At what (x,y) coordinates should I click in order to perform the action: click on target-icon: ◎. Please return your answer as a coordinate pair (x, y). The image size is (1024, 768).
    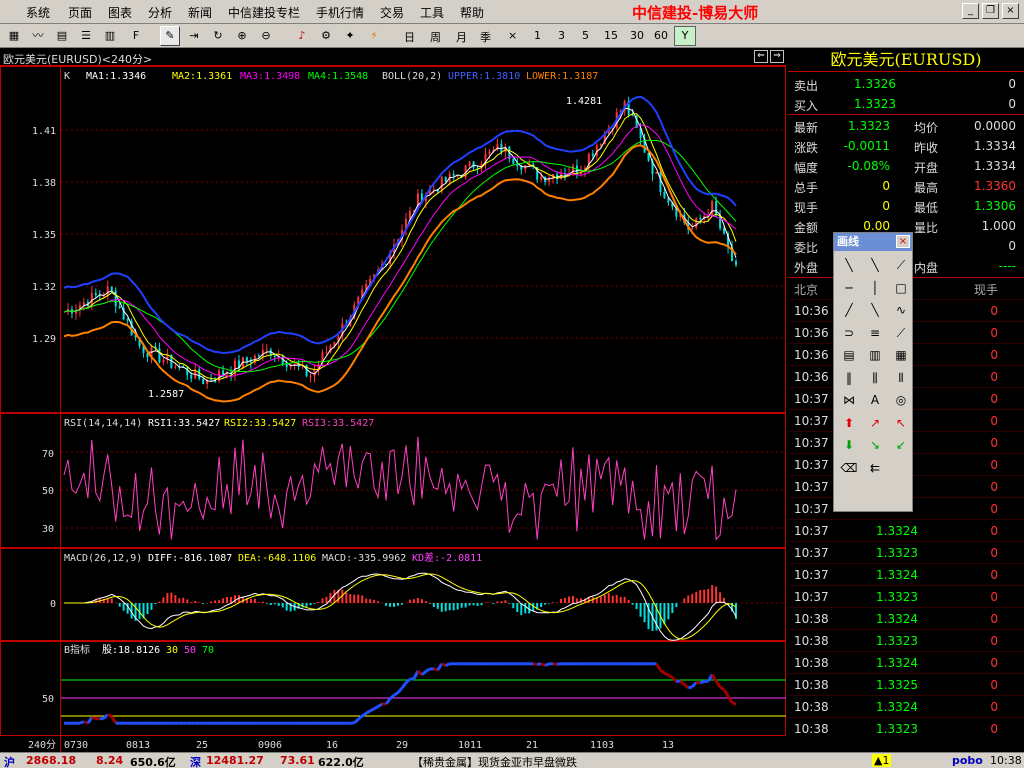
    Looking at the image, I should click on (901, 400).